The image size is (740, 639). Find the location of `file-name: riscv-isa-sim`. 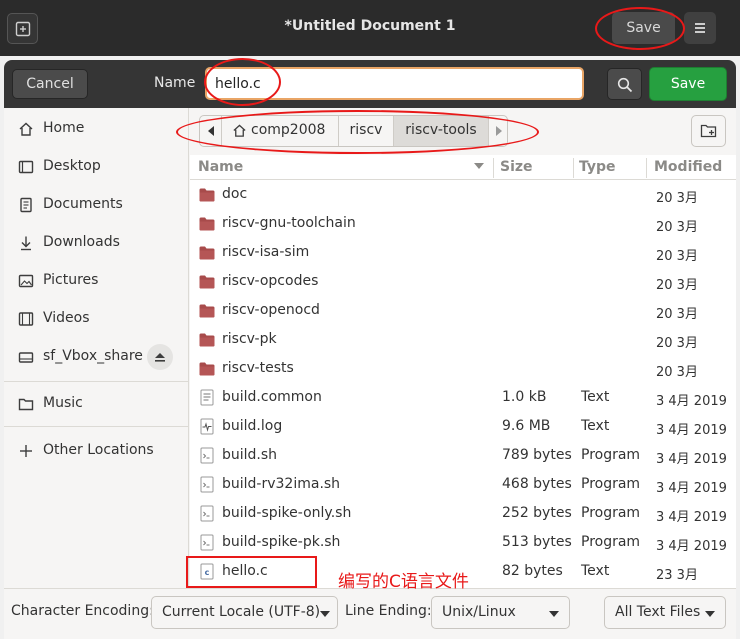

file-name: riscv-isa-sim is located at coordinates (266, 252).